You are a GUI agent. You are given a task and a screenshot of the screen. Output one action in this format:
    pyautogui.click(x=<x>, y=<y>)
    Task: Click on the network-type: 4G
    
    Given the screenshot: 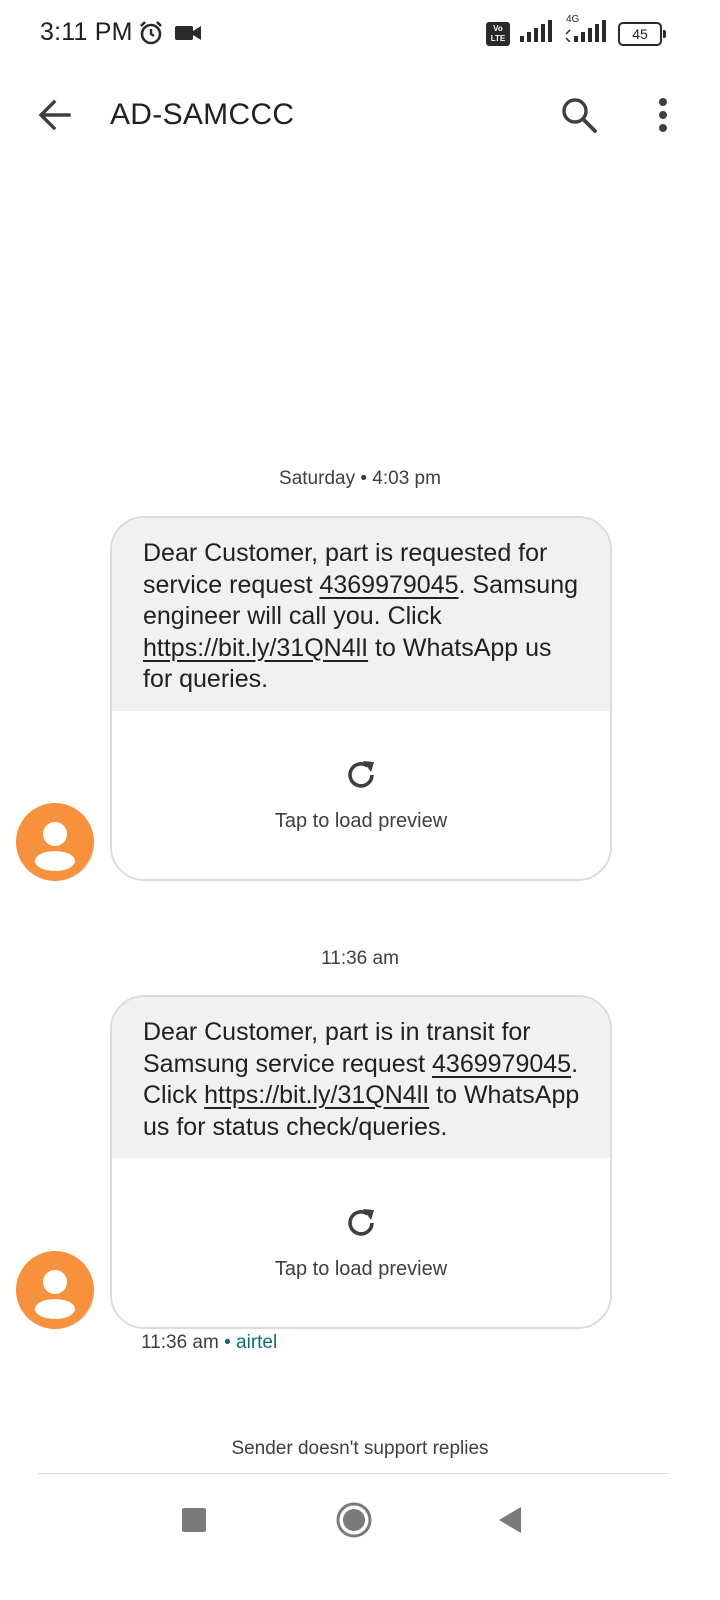 What is the action you would take?
    pyautogui.click(x=573, y=19)
    